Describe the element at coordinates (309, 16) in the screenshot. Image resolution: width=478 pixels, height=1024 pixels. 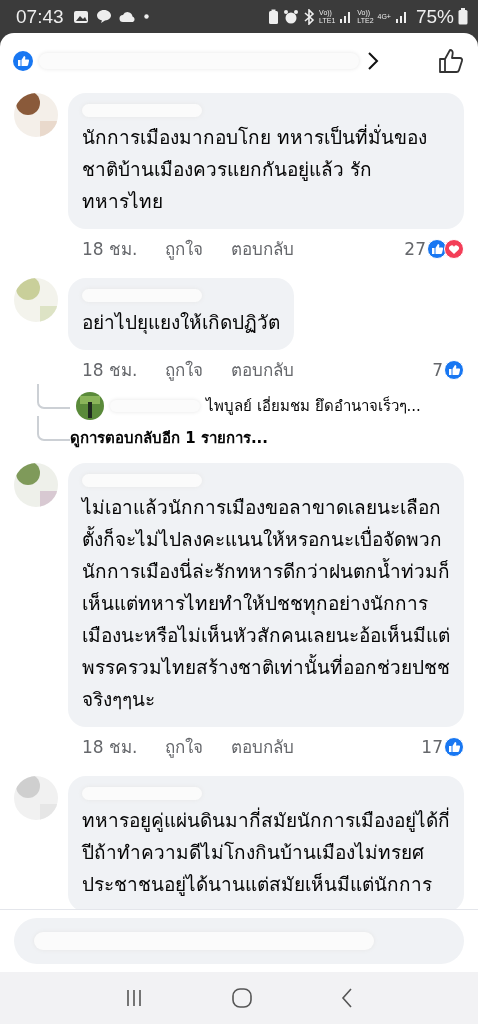
I see `bluetooth-icon` at that location.